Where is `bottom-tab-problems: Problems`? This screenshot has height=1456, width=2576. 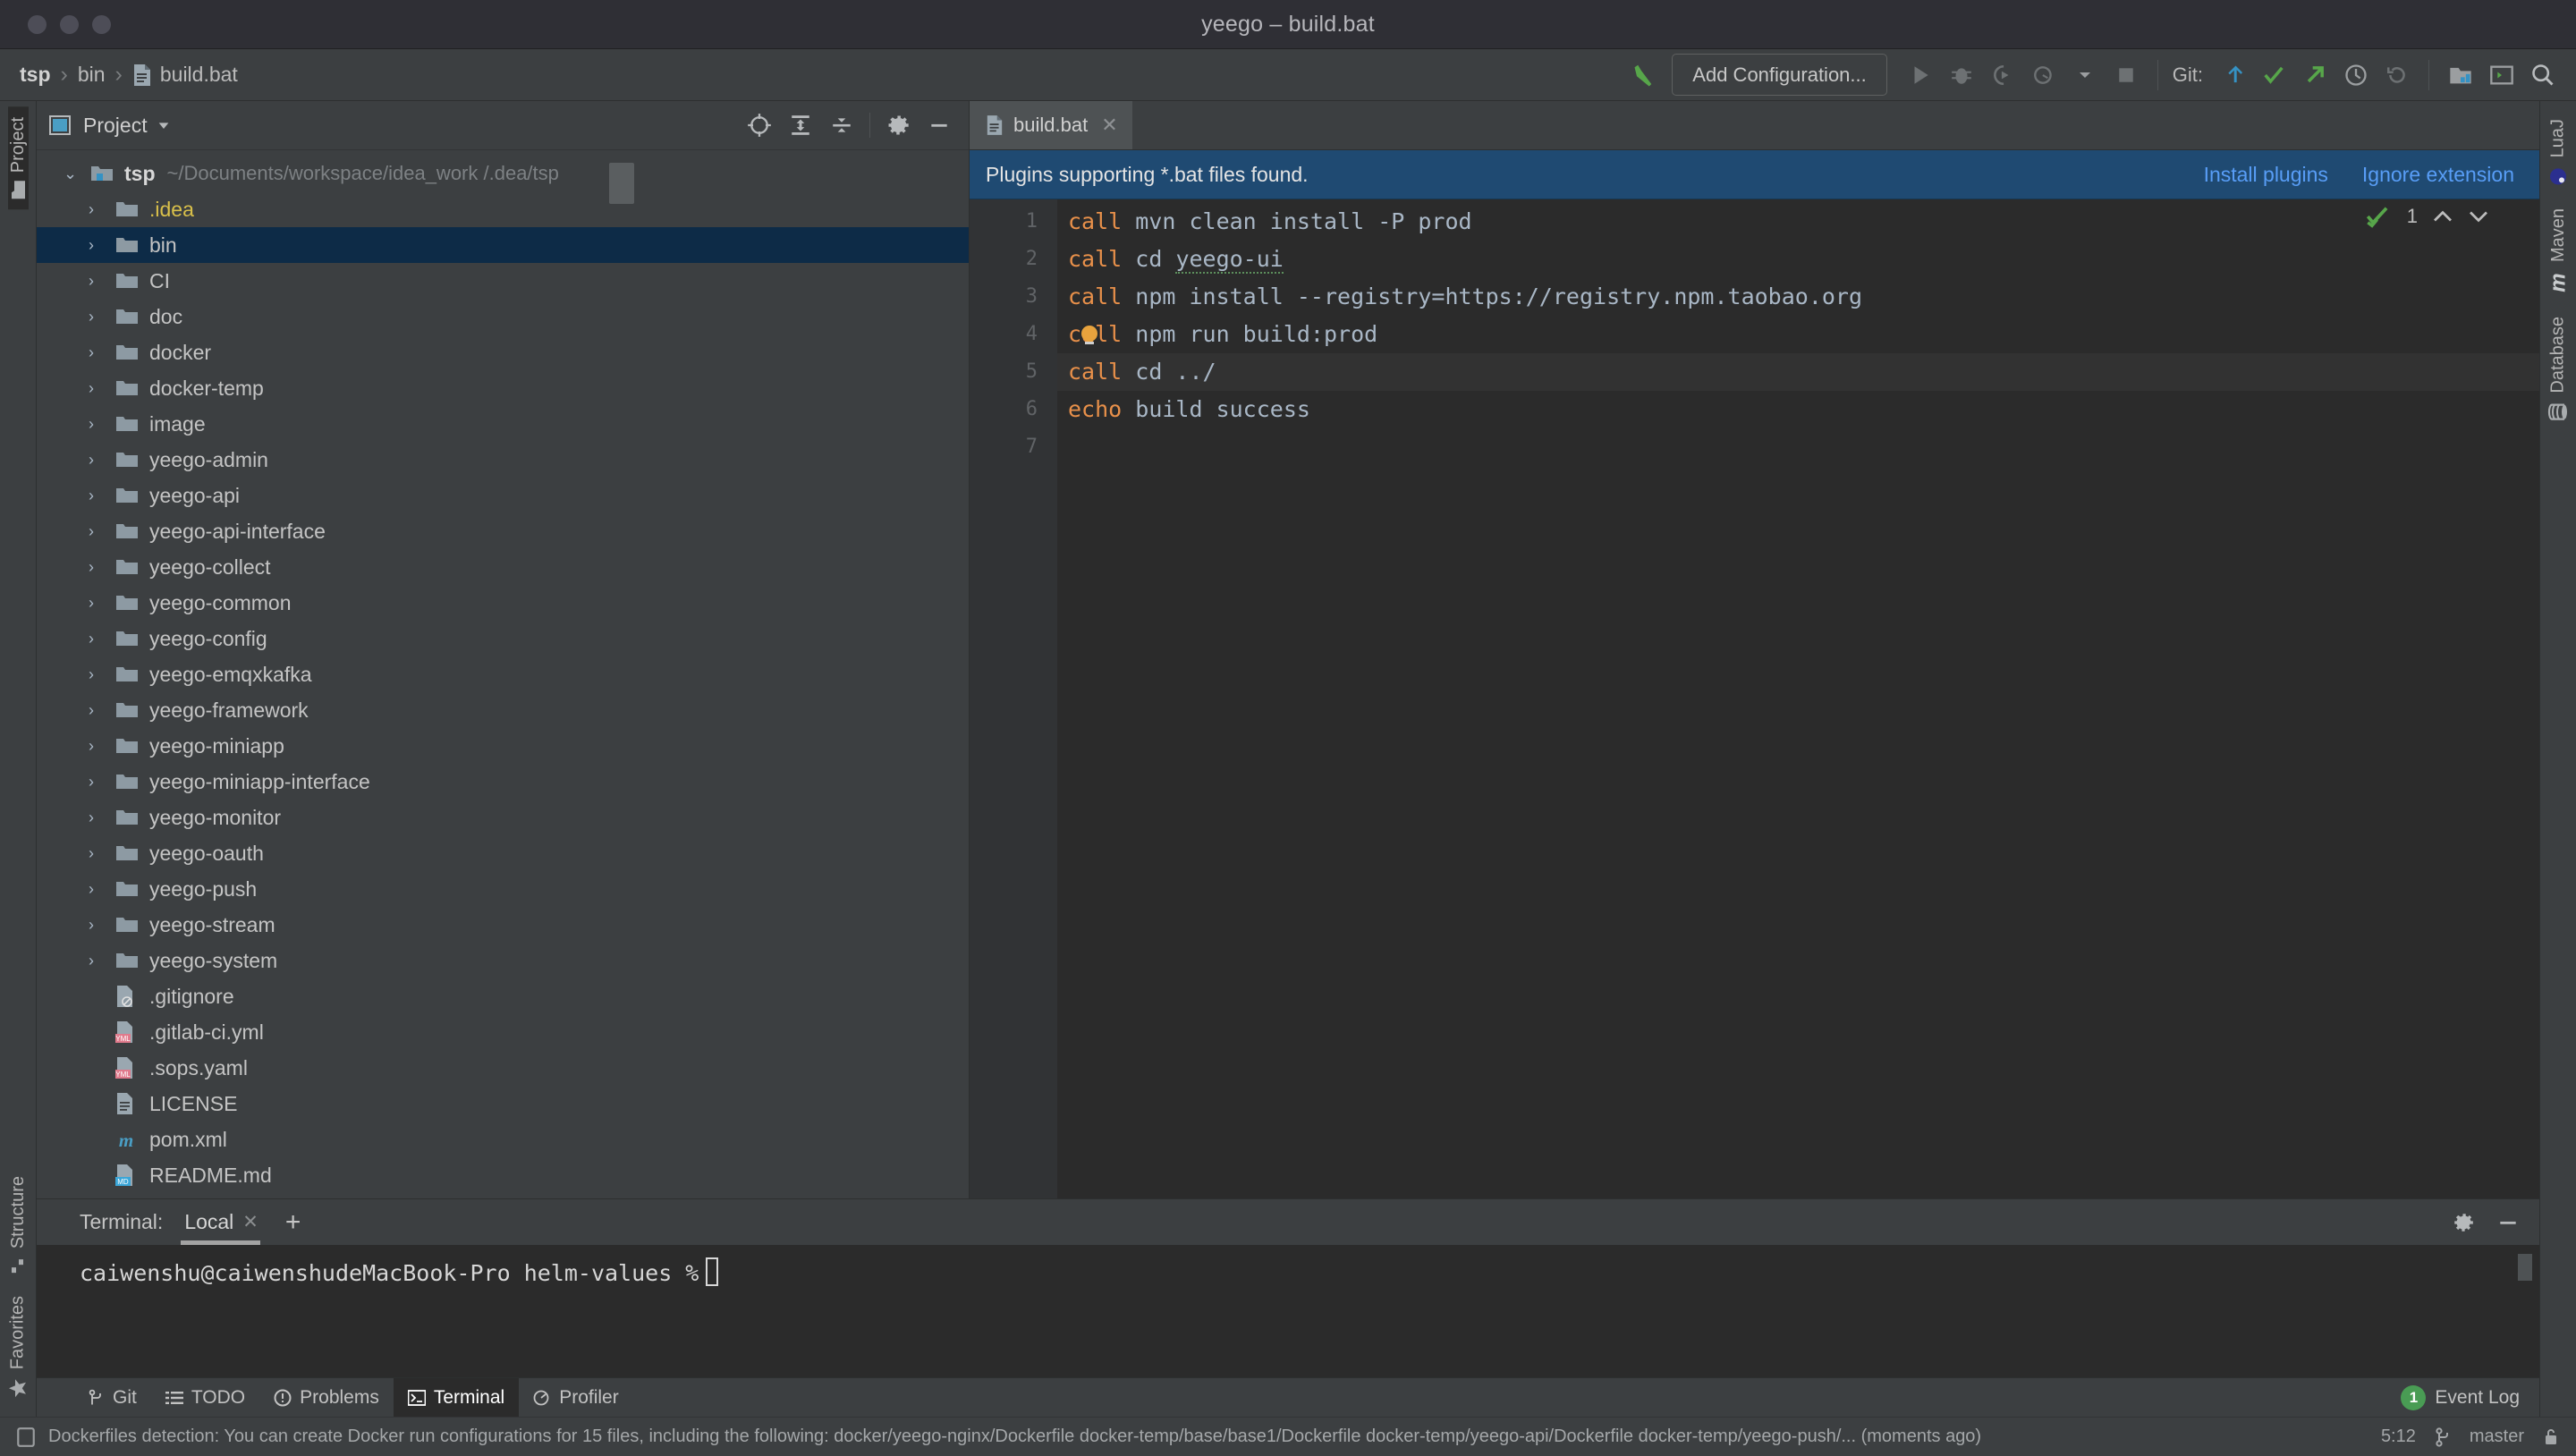 bottom-tab-problems: Problems is located at coordinates (326, 1397).